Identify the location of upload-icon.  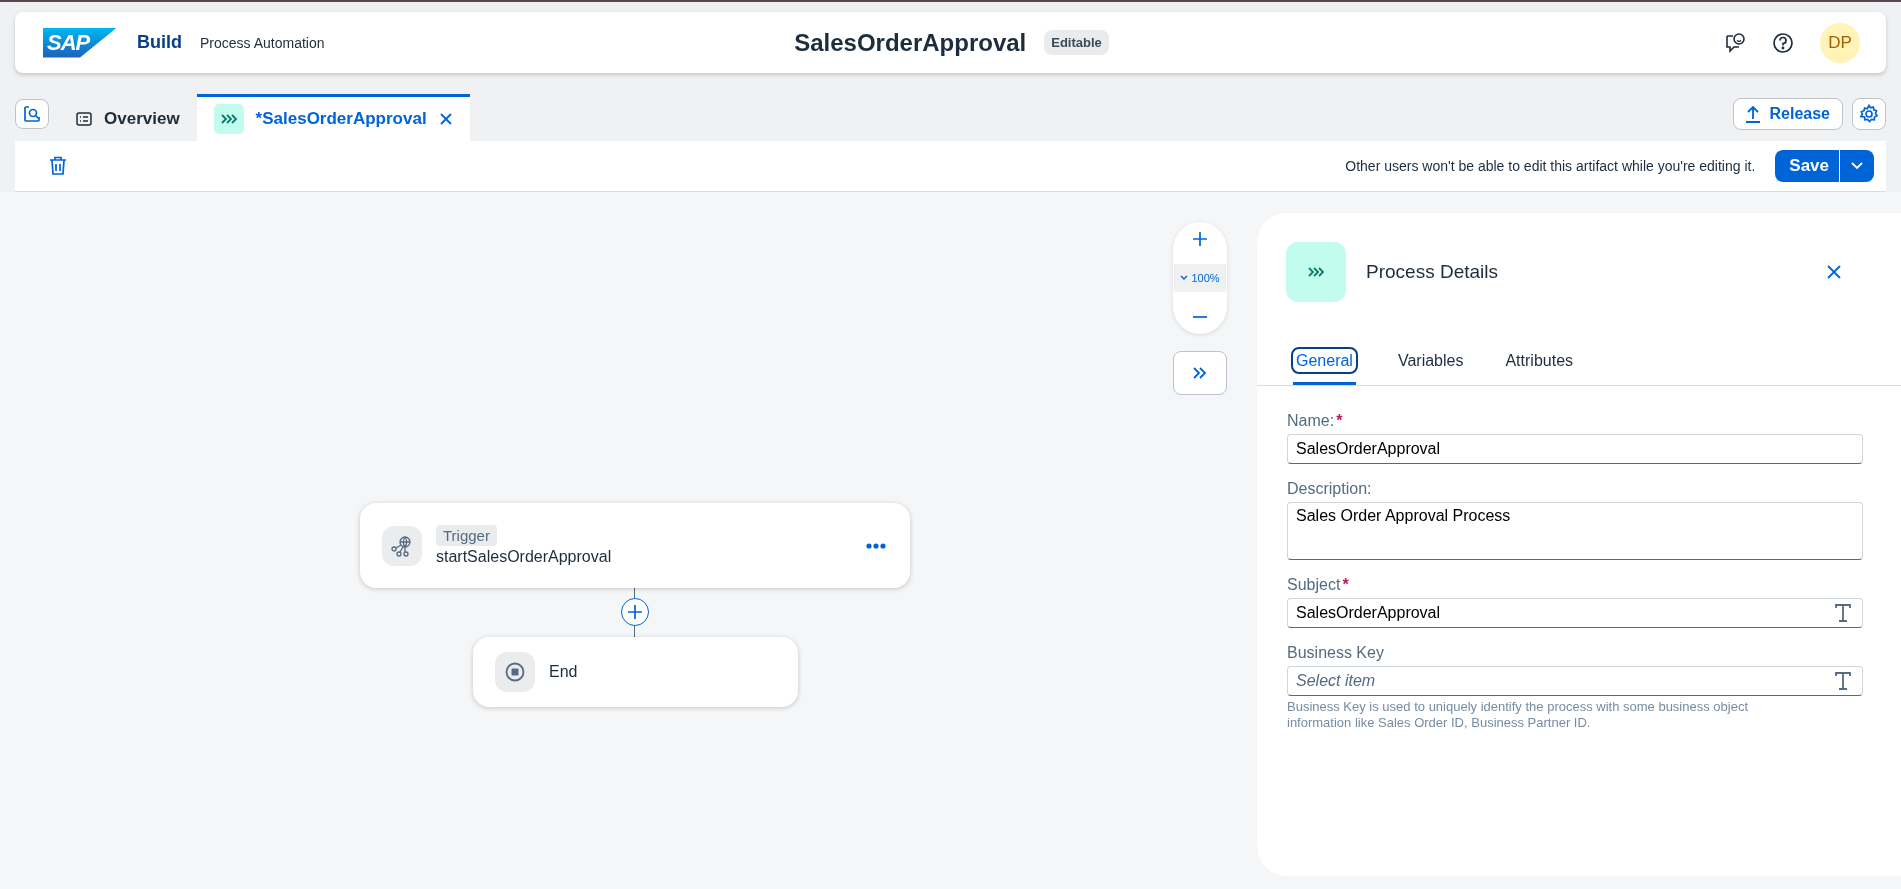
(1752, 114).